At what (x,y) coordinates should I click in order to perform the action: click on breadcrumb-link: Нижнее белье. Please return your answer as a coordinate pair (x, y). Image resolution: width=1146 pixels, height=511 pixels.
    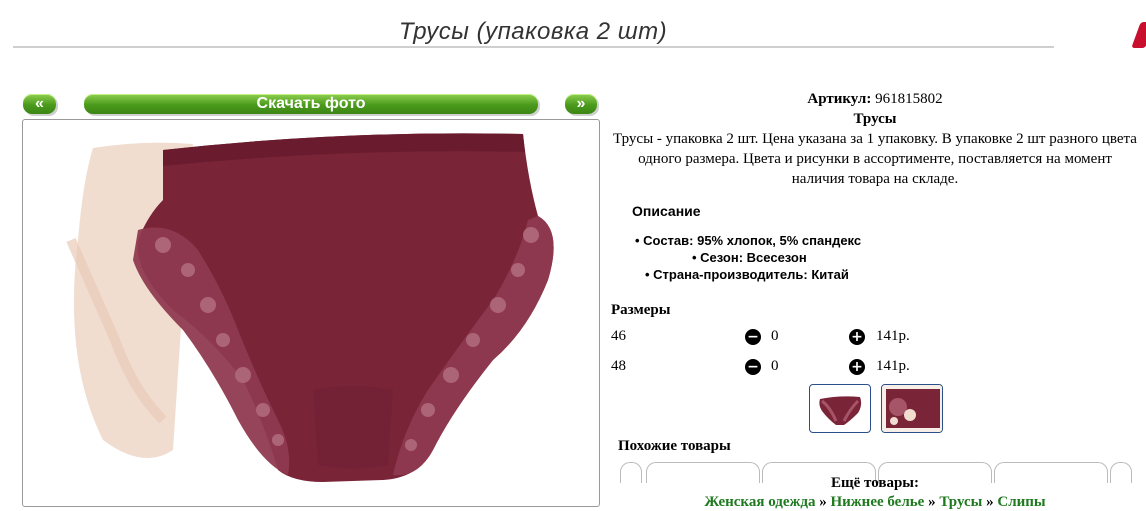
    Looking at the image, I should click on (877, 502).